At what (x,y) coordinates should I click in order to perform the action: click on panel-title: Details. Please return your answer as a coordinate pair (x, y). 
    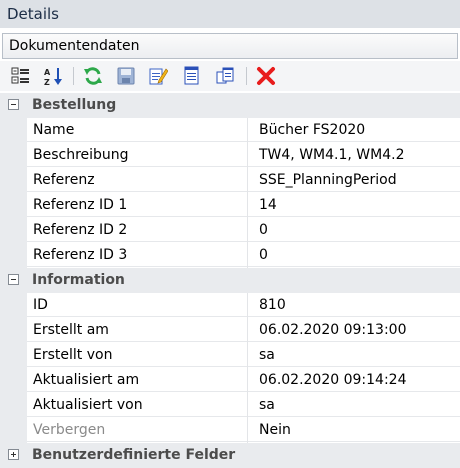
    Looking at the image, I should click on (230, 14).